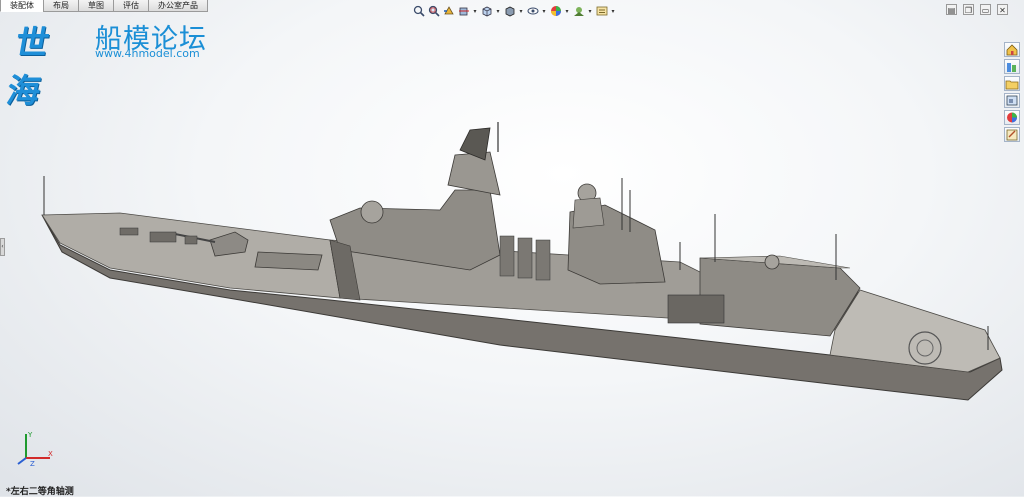 The width and height of the screenshot is (1024, 497). Describe the element at coordinates (525, 258) in the screenshot. I see `missile-launchers` at that location.